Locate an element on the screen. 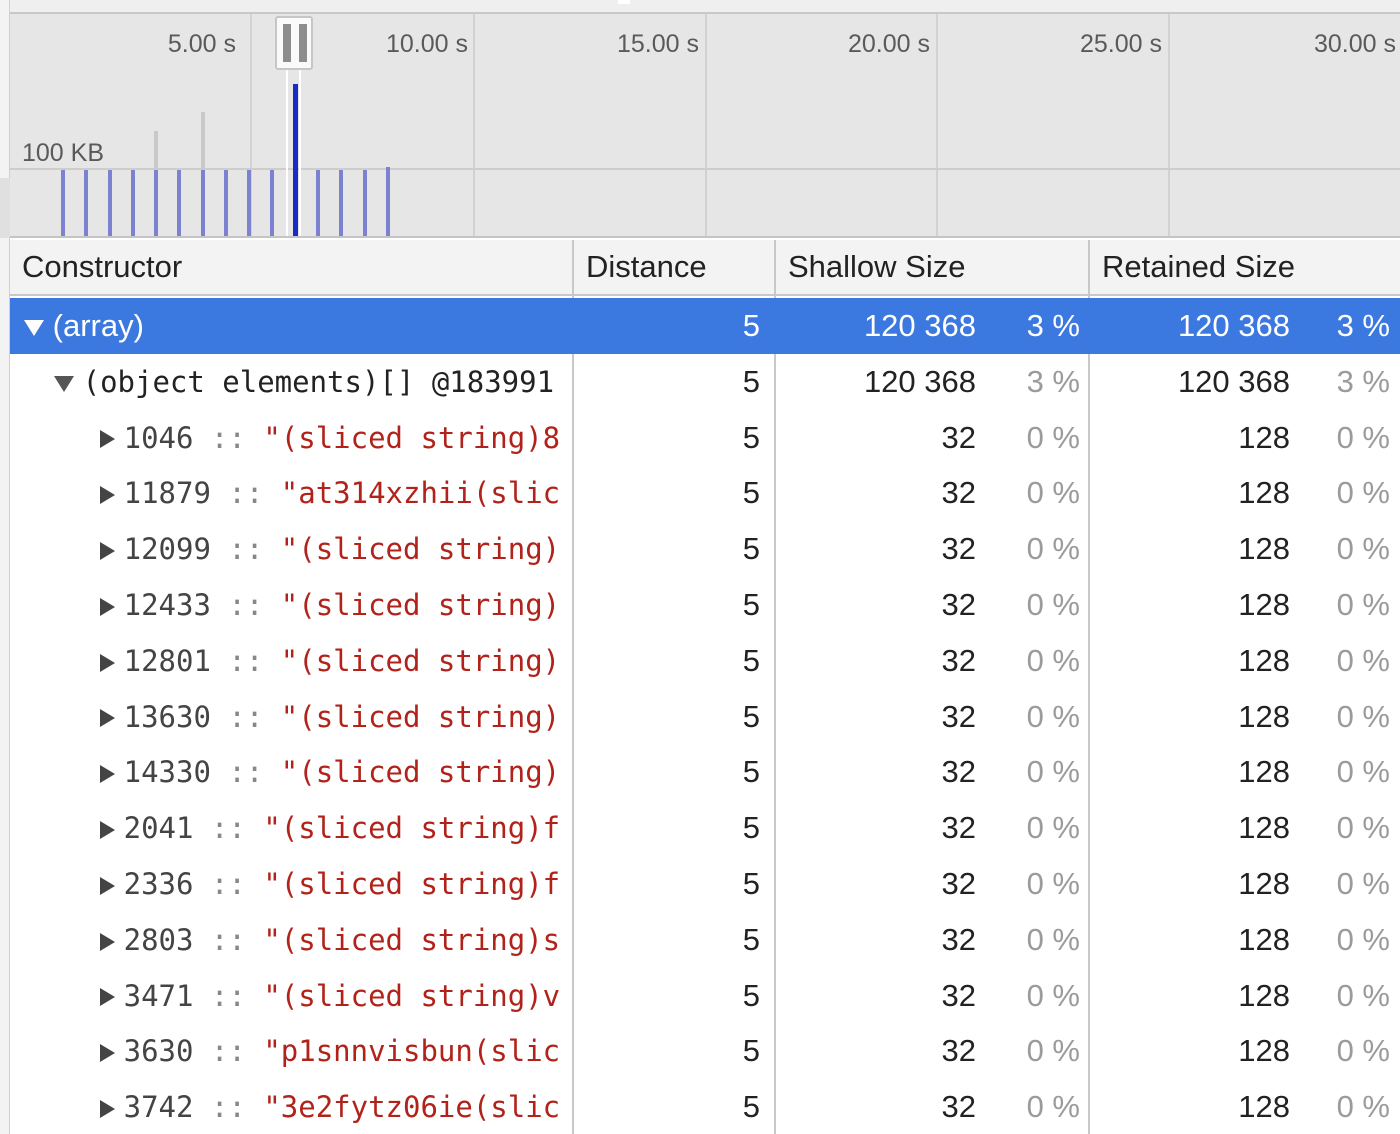 This screenshot has height=1134, width=1400. table-row: 1046 :: "(sliced string)8 5 32 0 % 128 0 % is located at coordinates (705, 438).